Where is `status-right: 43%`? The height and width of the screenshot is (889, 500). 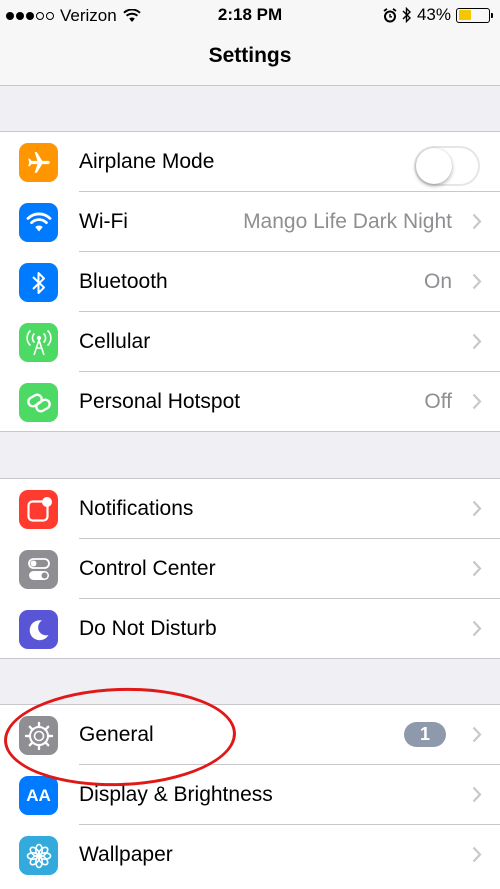 status-right: 43% is located at coordinates (438, 15).